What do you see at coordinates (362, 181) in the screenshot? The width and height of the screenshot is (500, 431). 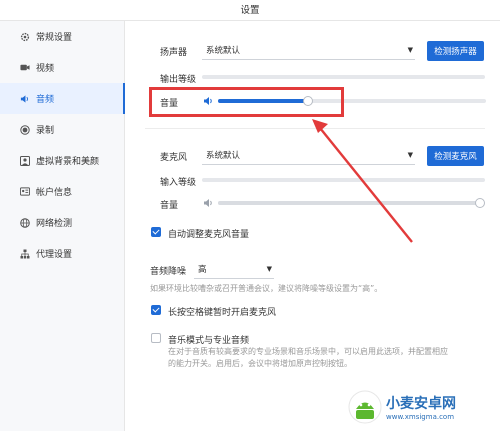 I see `annotation-arrow` at bounding box center [362, 181].